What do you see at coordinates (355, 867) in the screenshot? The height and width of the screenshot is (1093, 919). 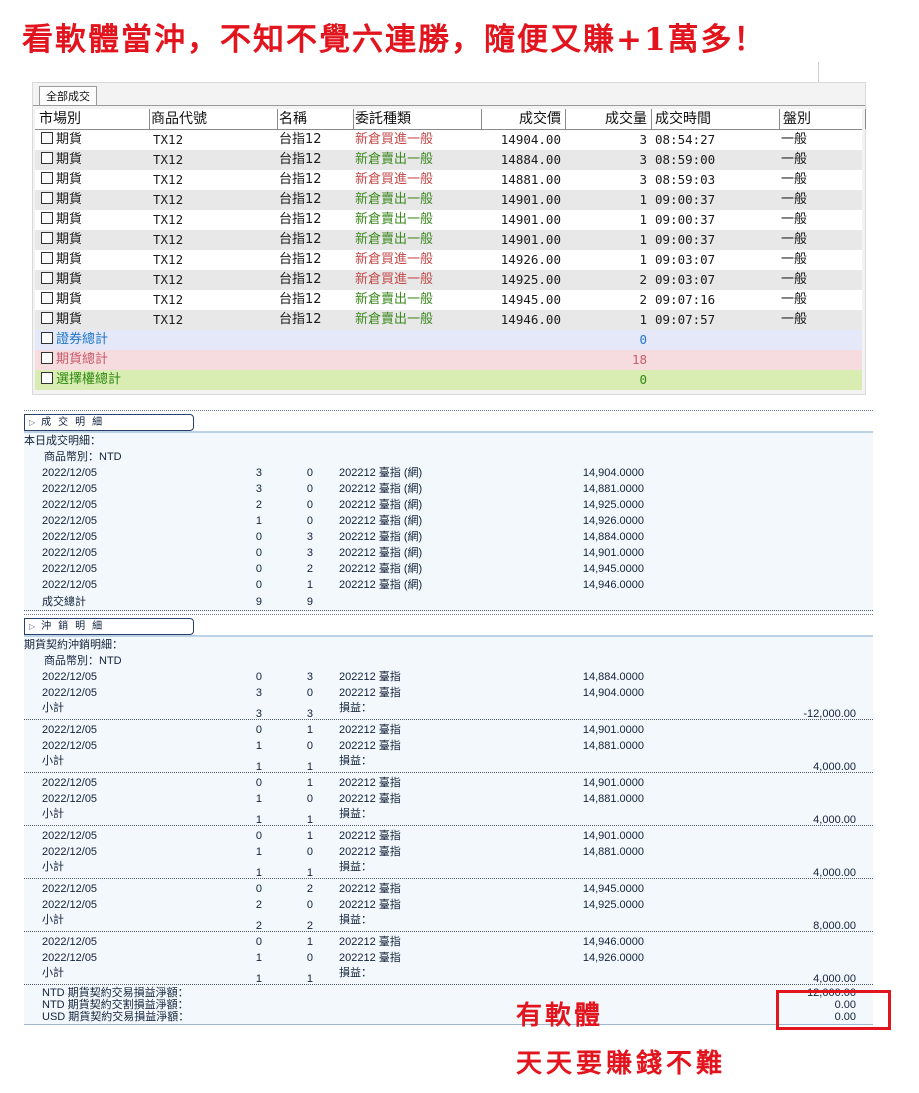 I see `pl-label: 損益：` at bounding box center [355, 867].